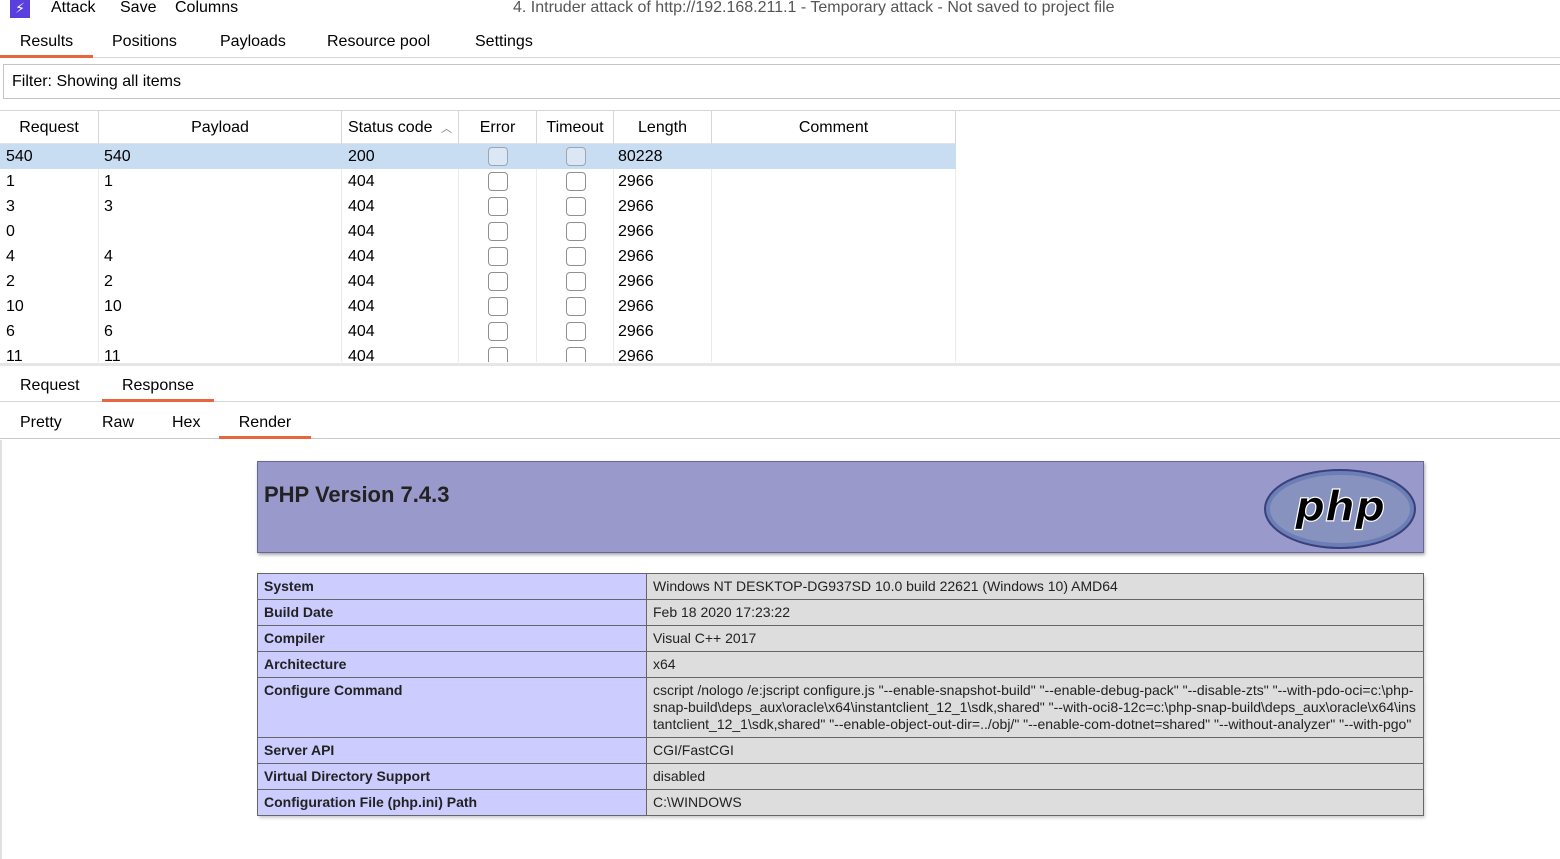  I want to click on cell-payload: 6, so click(108, 331).